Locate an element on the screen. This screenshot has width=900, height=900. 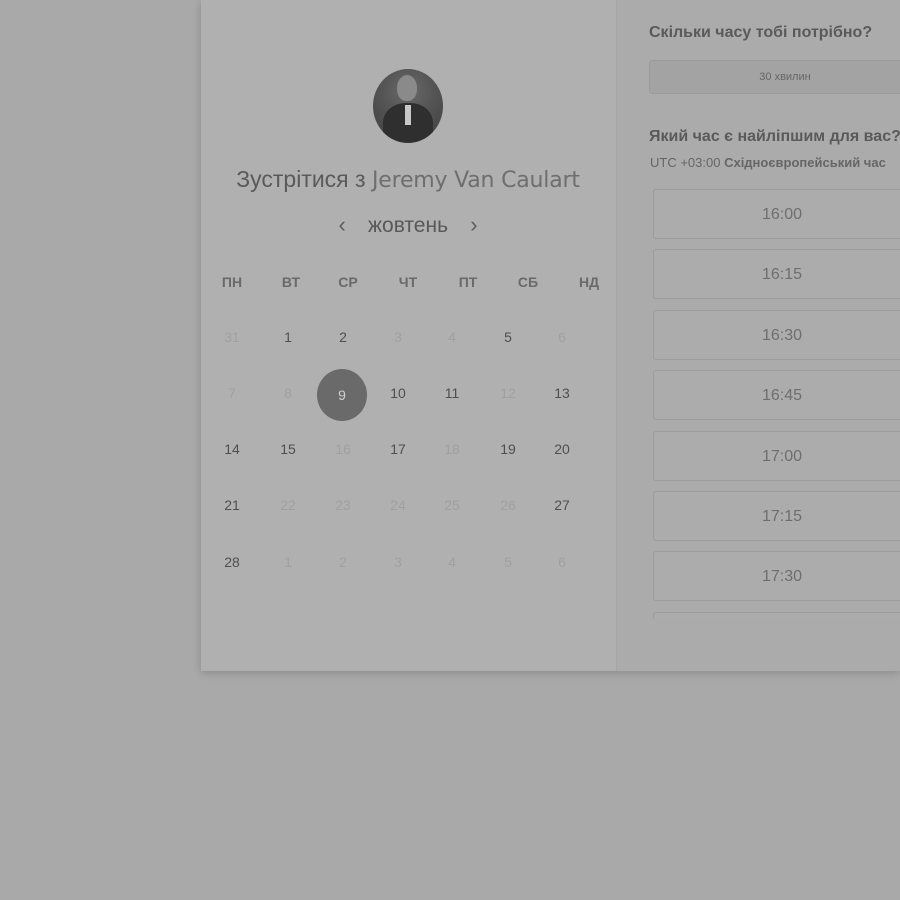
chevron-right-icon: › is located at coordinates (474, 225).